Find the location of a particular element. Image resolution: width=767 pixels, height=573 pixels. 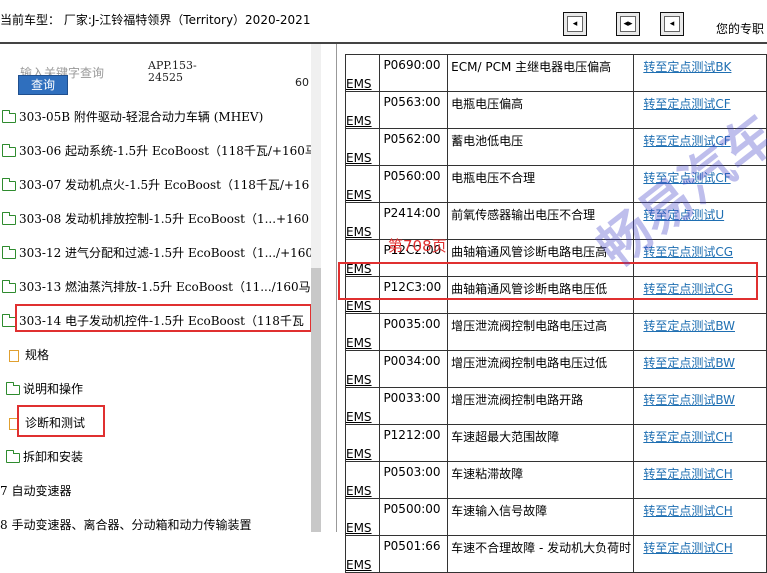

tree-item-auto-transmission: 7 自动变速器 is located at coordinates (35, 492).